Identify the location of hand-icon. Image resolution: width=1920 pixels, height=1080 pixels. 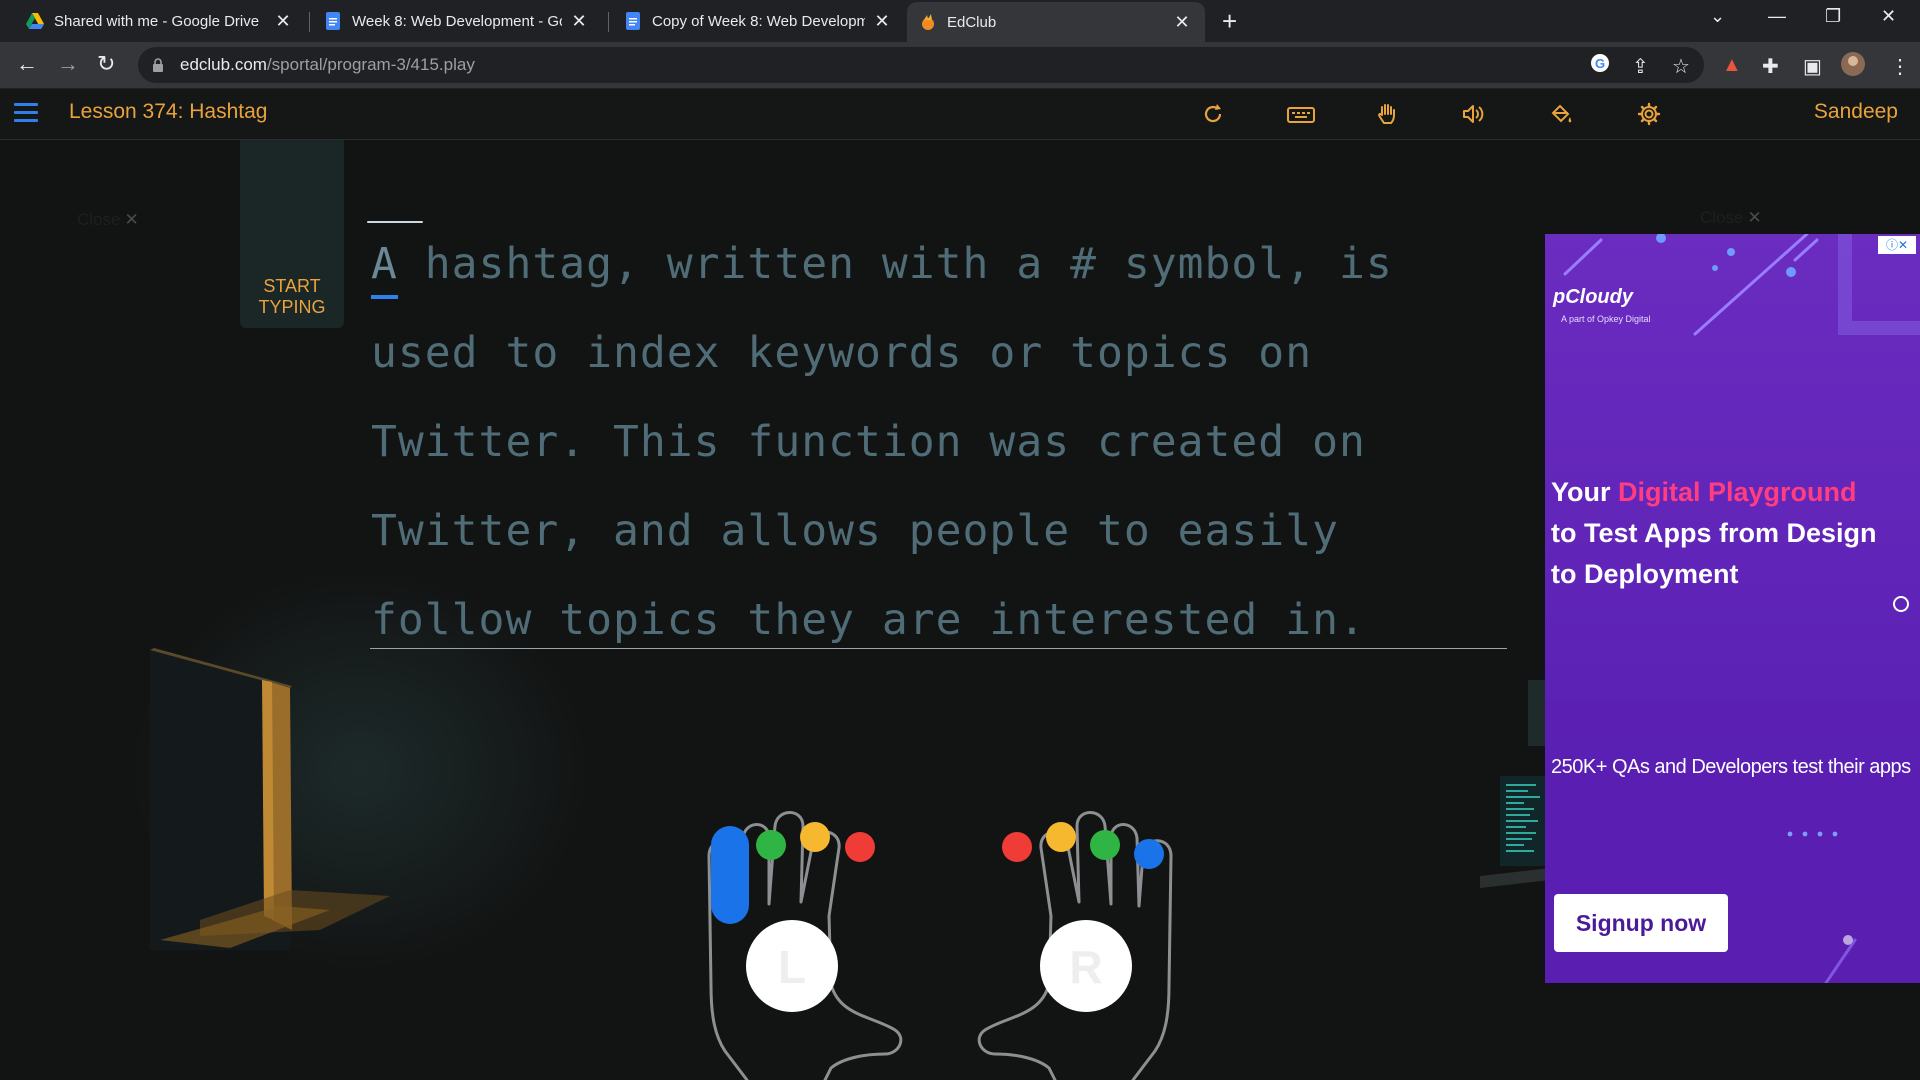
(1387, 114).